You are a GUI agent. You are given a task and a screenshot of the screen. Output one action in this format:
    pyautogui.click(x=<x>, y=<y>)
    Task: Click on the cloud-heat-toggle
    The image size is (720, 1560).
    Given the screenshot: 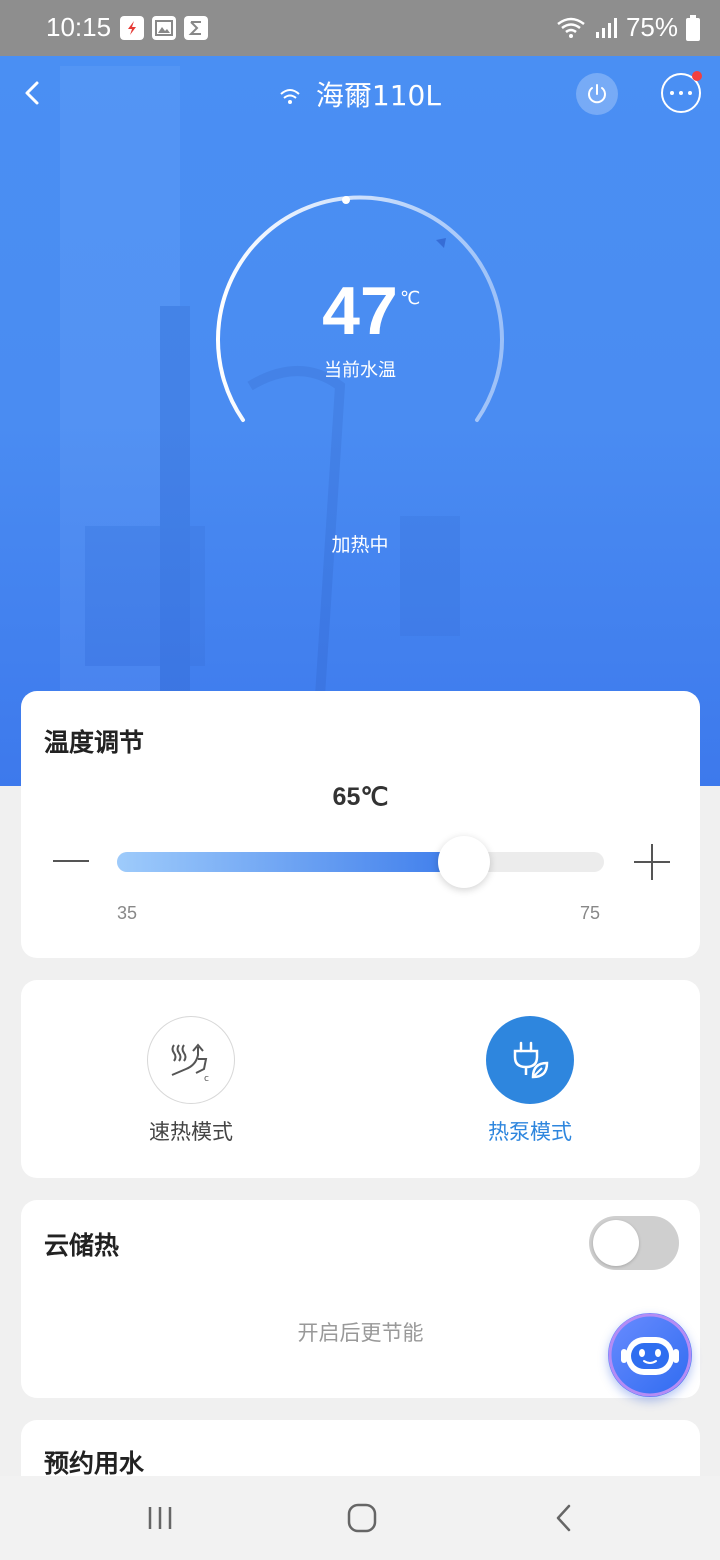 What is the action you would take?
    pyautogui.click(x=634, y=1243)
    